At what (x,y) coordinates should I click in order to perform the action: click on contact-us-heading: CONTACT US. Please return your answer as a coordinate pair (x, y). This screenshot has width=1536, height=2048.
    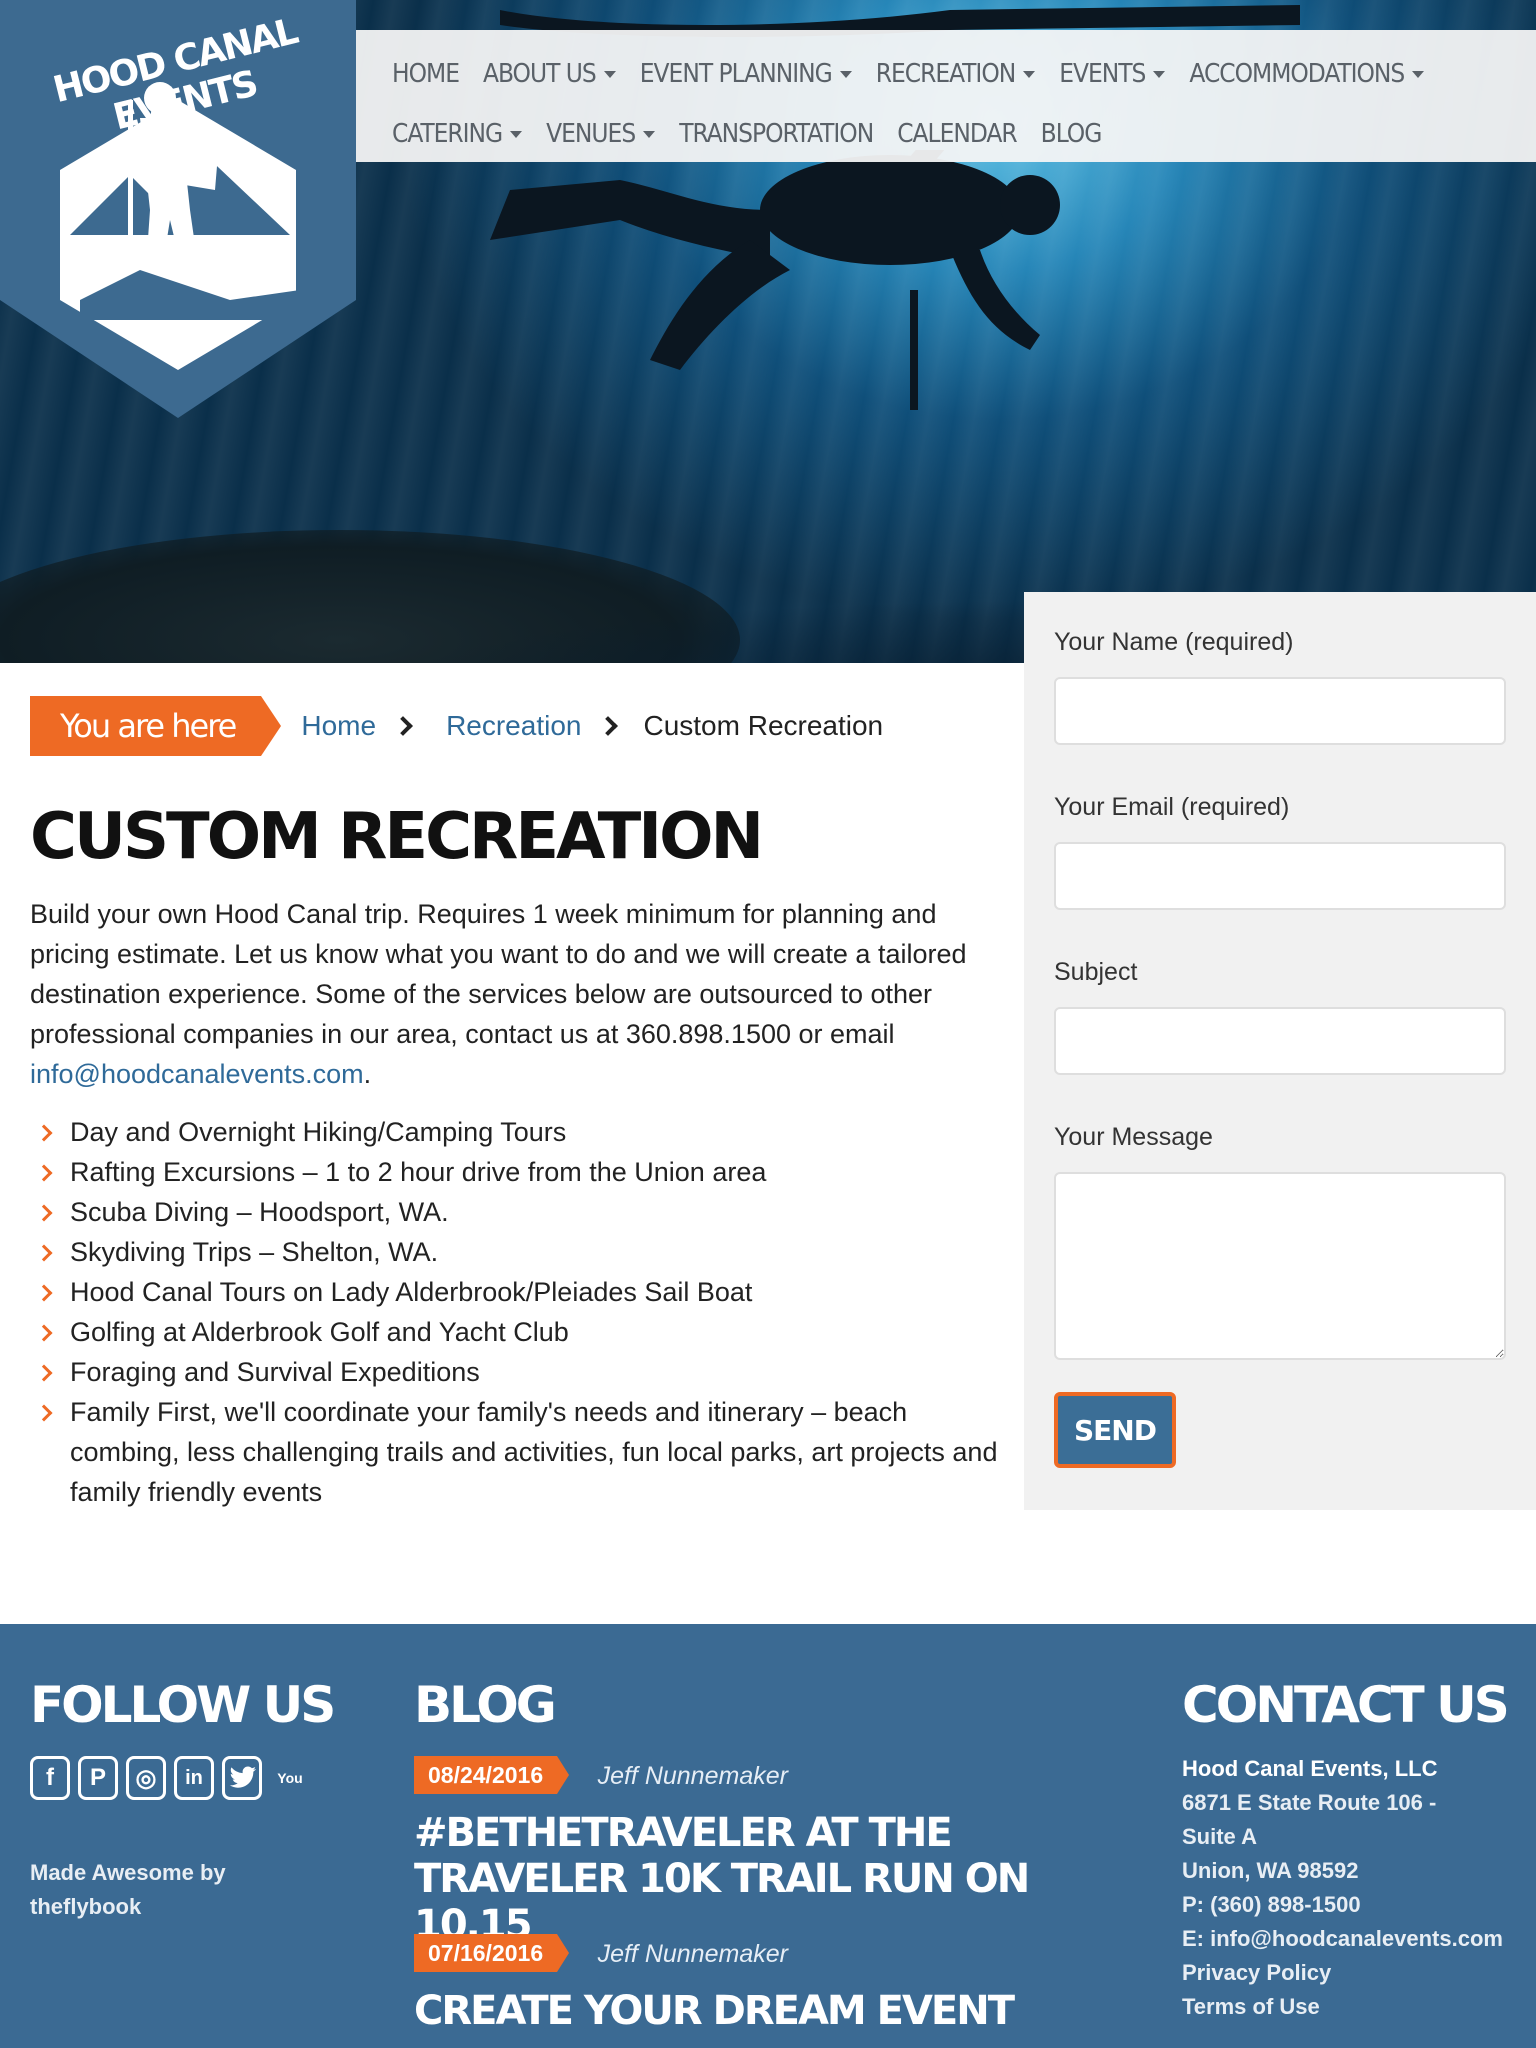
    Looking at the image, I should click on (1346, 1705).